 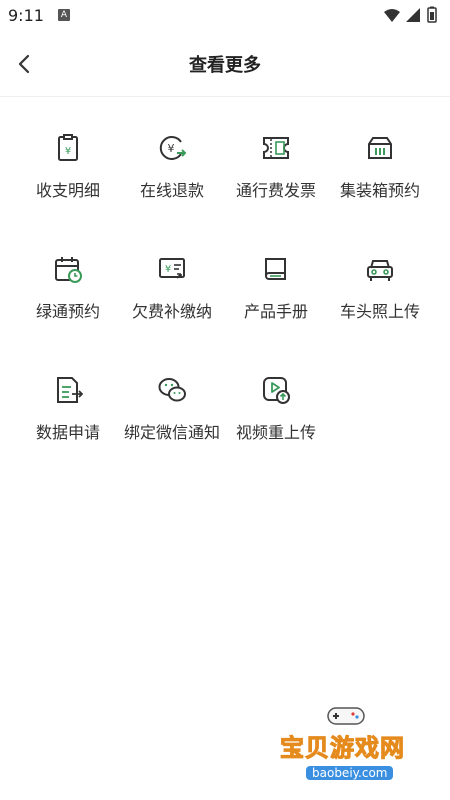 What do you see at coordinates (67, 432) in the screenshot?
I see `item-label: 数据申请` at bounding box center [67, 432].